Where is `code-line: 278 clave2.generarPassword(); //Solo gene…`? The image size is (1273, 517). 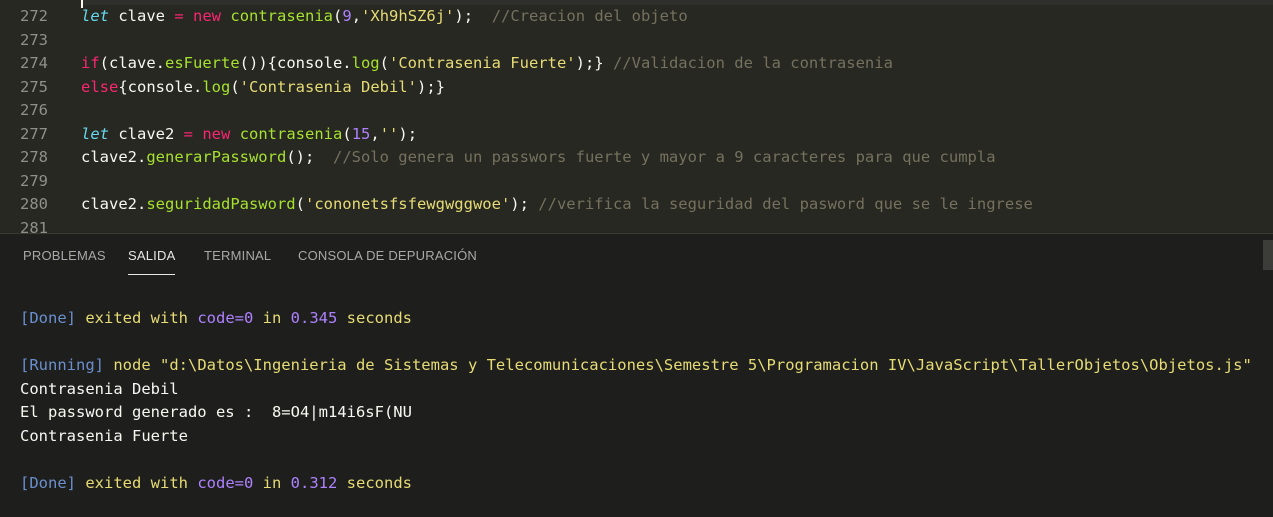
code-line: 278 clave2.generarPassword(); //Solo gene… is located at coordinates (636, 157).